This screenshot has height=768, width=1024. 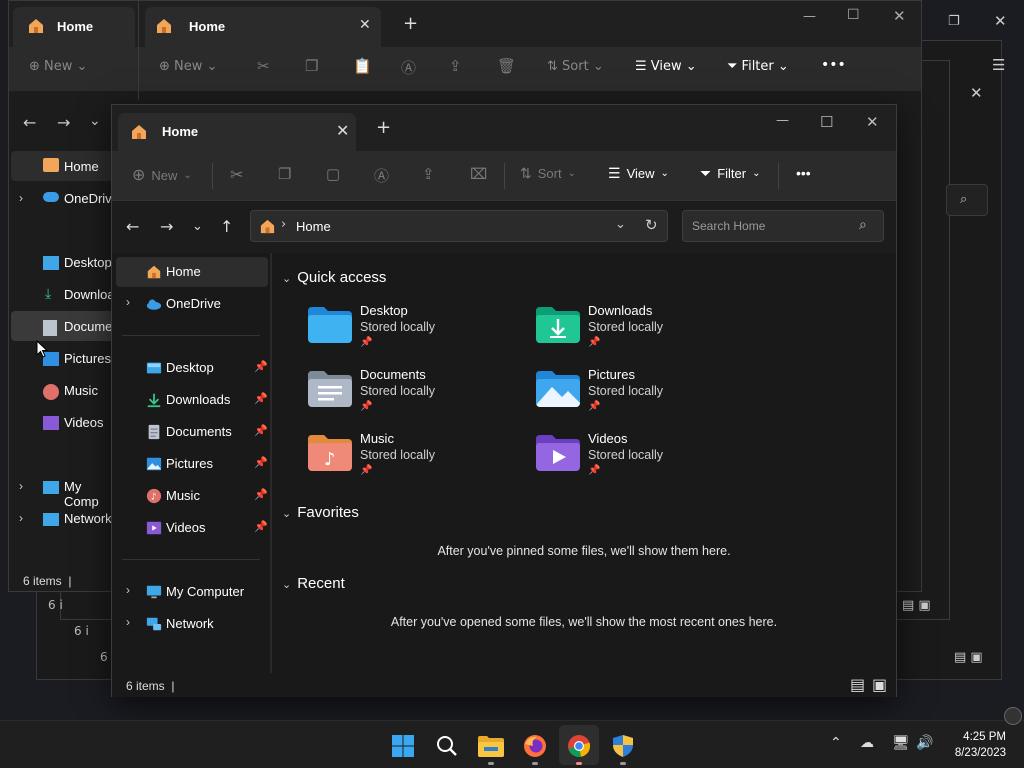 I want to click on file-explorer-taskbar-button, so click(x=491, y=746).